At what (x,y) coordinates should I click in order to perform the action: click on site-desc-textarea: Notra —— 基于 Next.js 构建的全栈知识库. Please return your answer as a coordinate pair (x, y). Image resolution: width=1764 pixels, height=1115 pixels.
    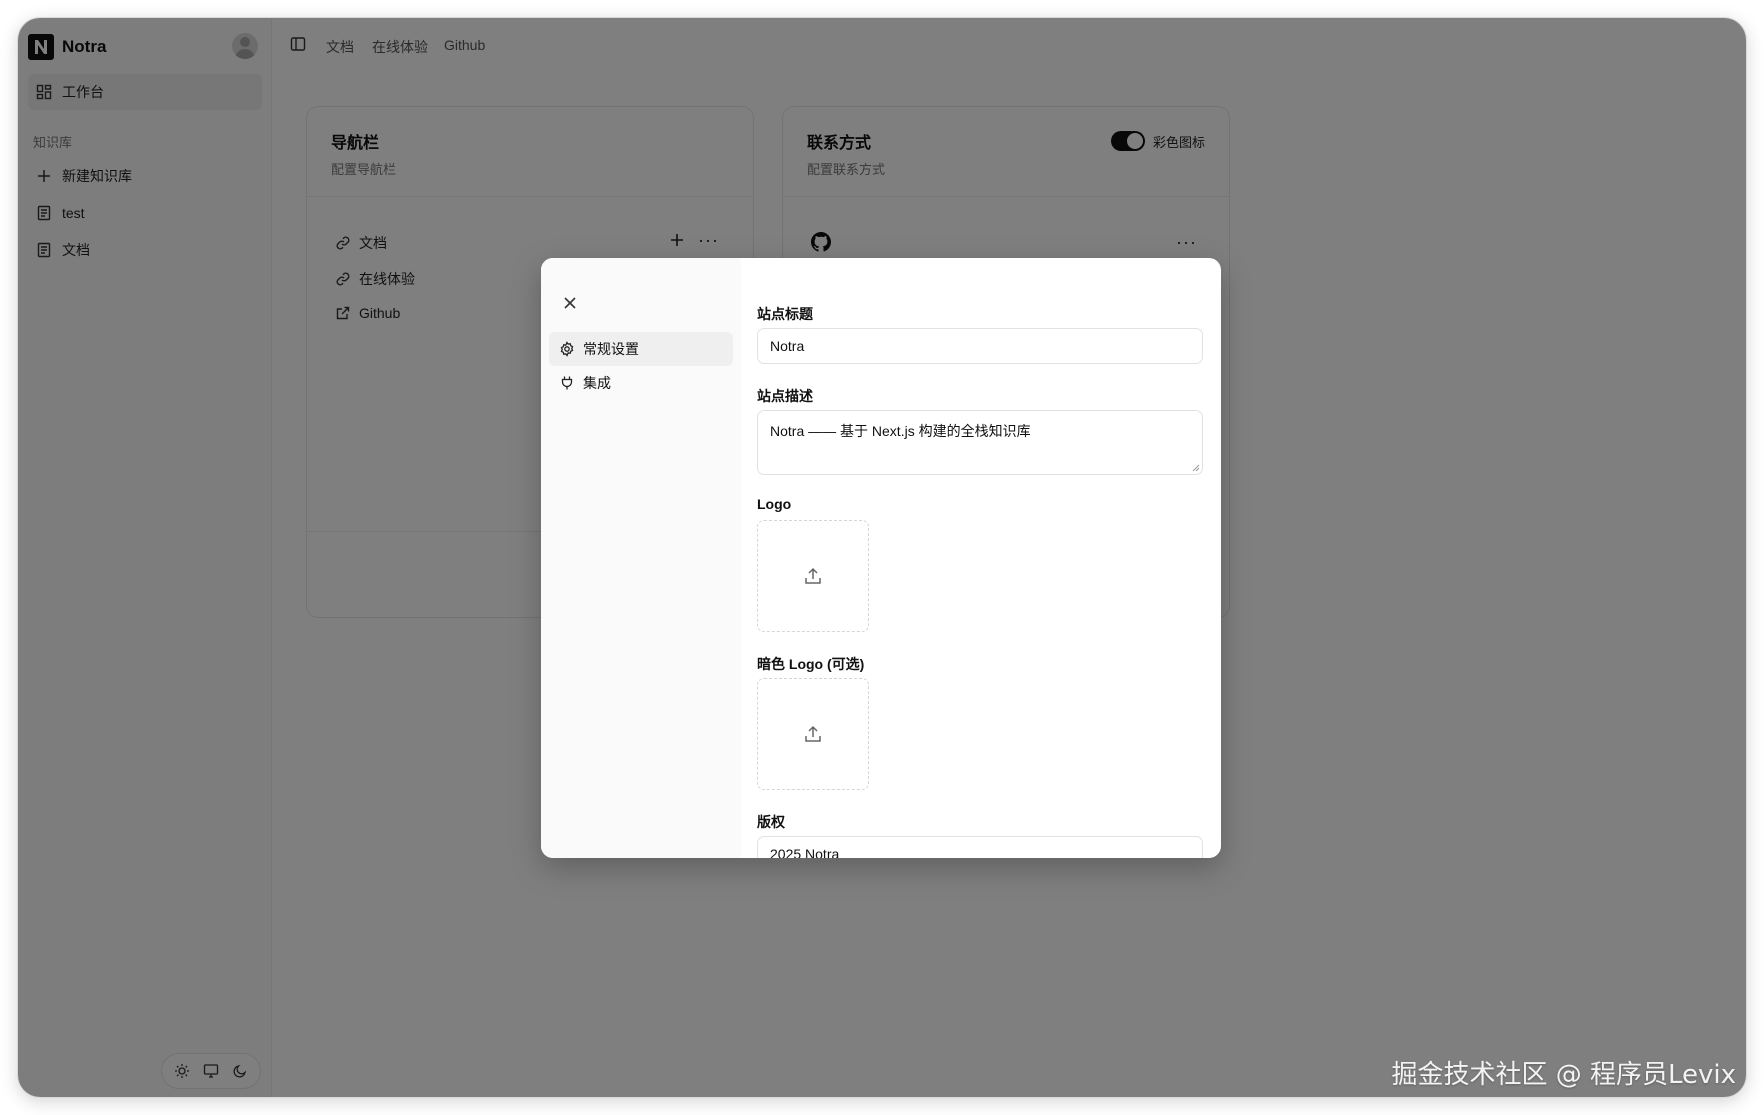
    Looking at the image, I should click on (980, 442).